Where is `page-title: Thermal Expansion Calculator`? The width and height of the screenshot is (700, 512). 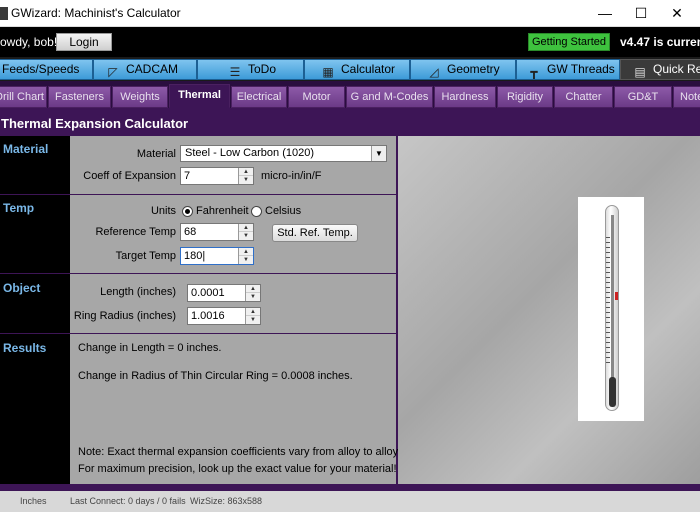
page-title: Thermal Expansion Calculator is located at coordinates (95, 123).